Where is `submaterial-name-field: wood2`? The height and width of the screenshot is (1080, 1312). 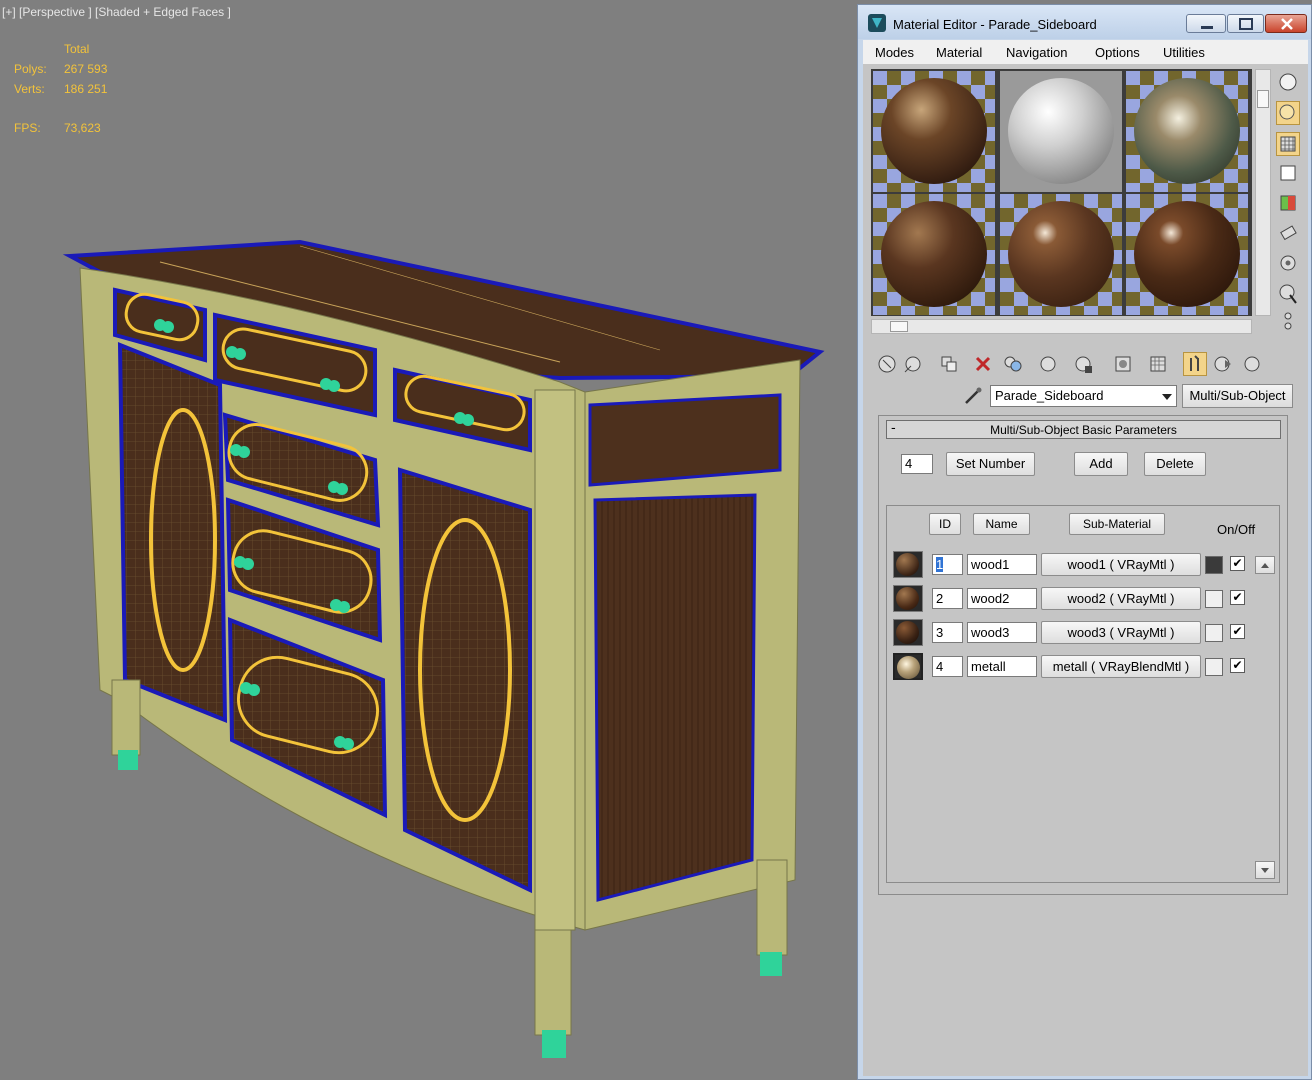 submaterial-name-field: wood2 is located at coordinates (1002, 598).